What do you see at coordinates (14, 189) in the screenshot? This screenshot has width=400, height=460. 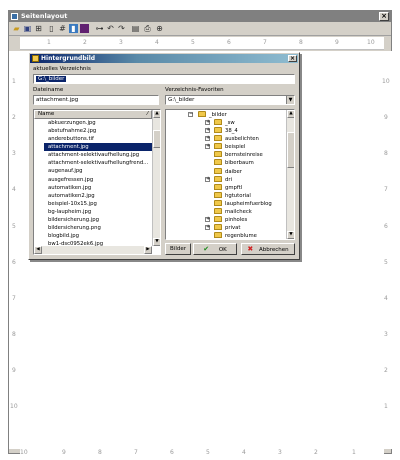 I see `ruler-label: 4` at bounding box center [14, 189].